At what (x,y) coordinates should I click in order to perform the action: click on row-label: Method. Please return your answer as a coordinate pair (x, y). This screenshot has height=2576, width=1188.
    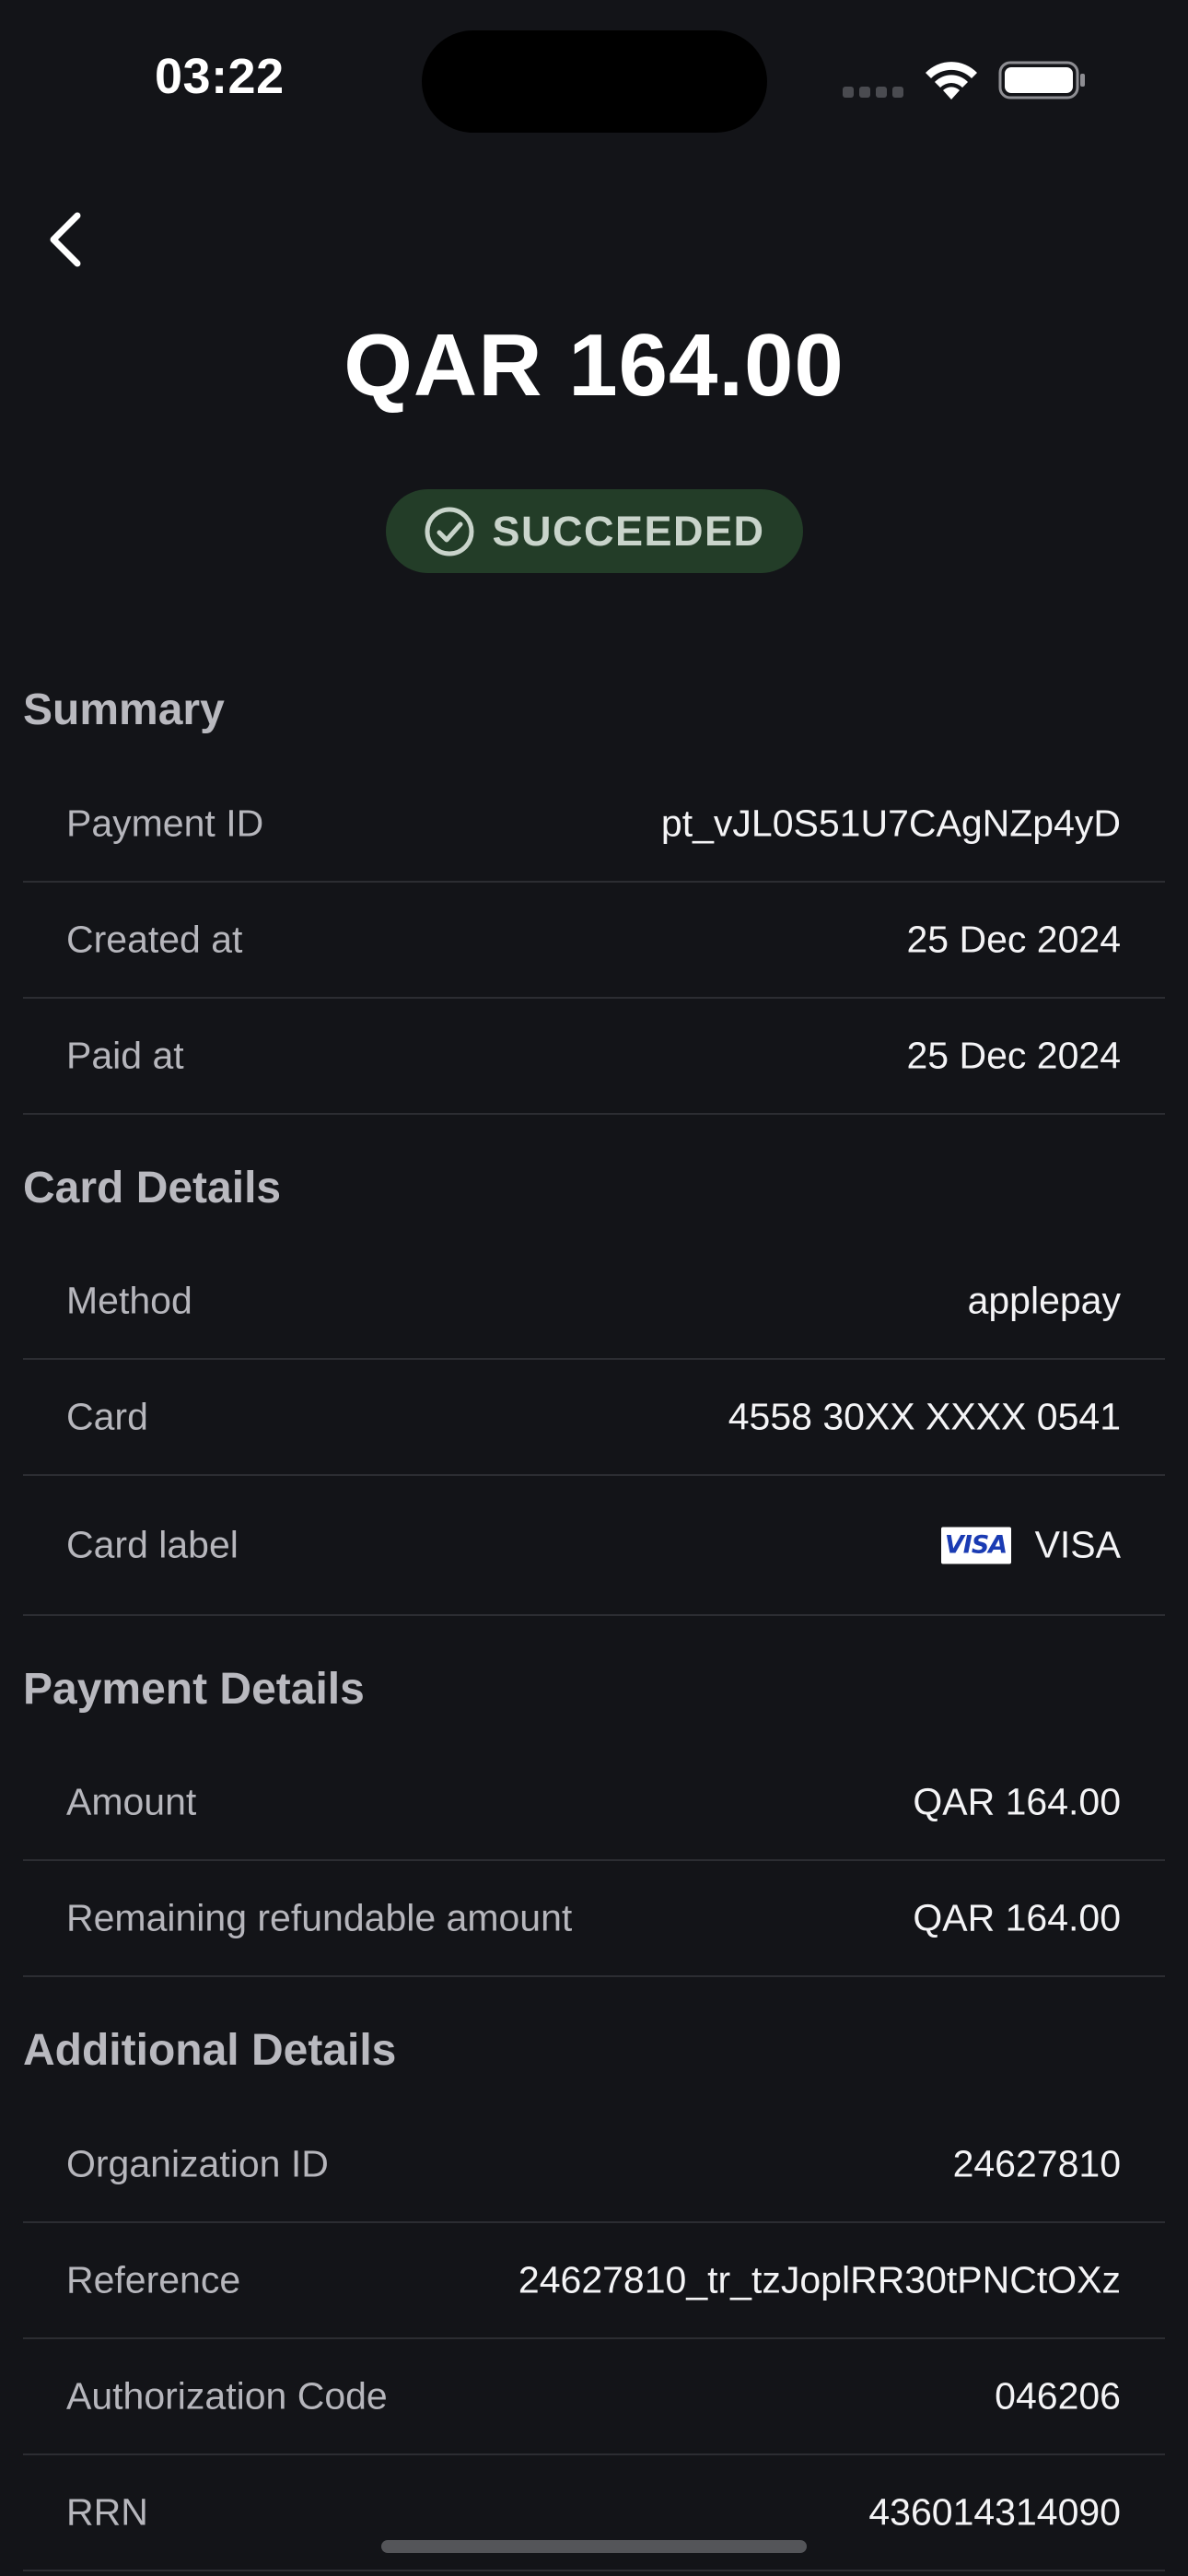
    Looking at the image, I should click on (129, 1300).